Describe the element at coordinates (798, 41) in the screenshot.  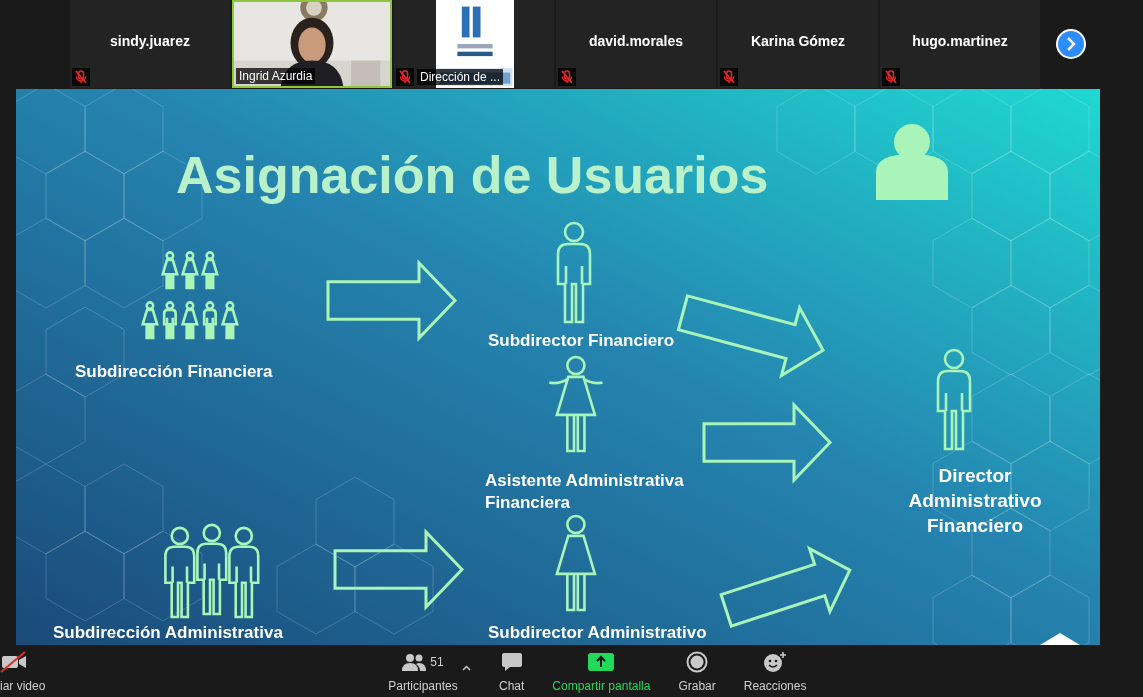
I see `participant-name: Karina Gómez` at that location.